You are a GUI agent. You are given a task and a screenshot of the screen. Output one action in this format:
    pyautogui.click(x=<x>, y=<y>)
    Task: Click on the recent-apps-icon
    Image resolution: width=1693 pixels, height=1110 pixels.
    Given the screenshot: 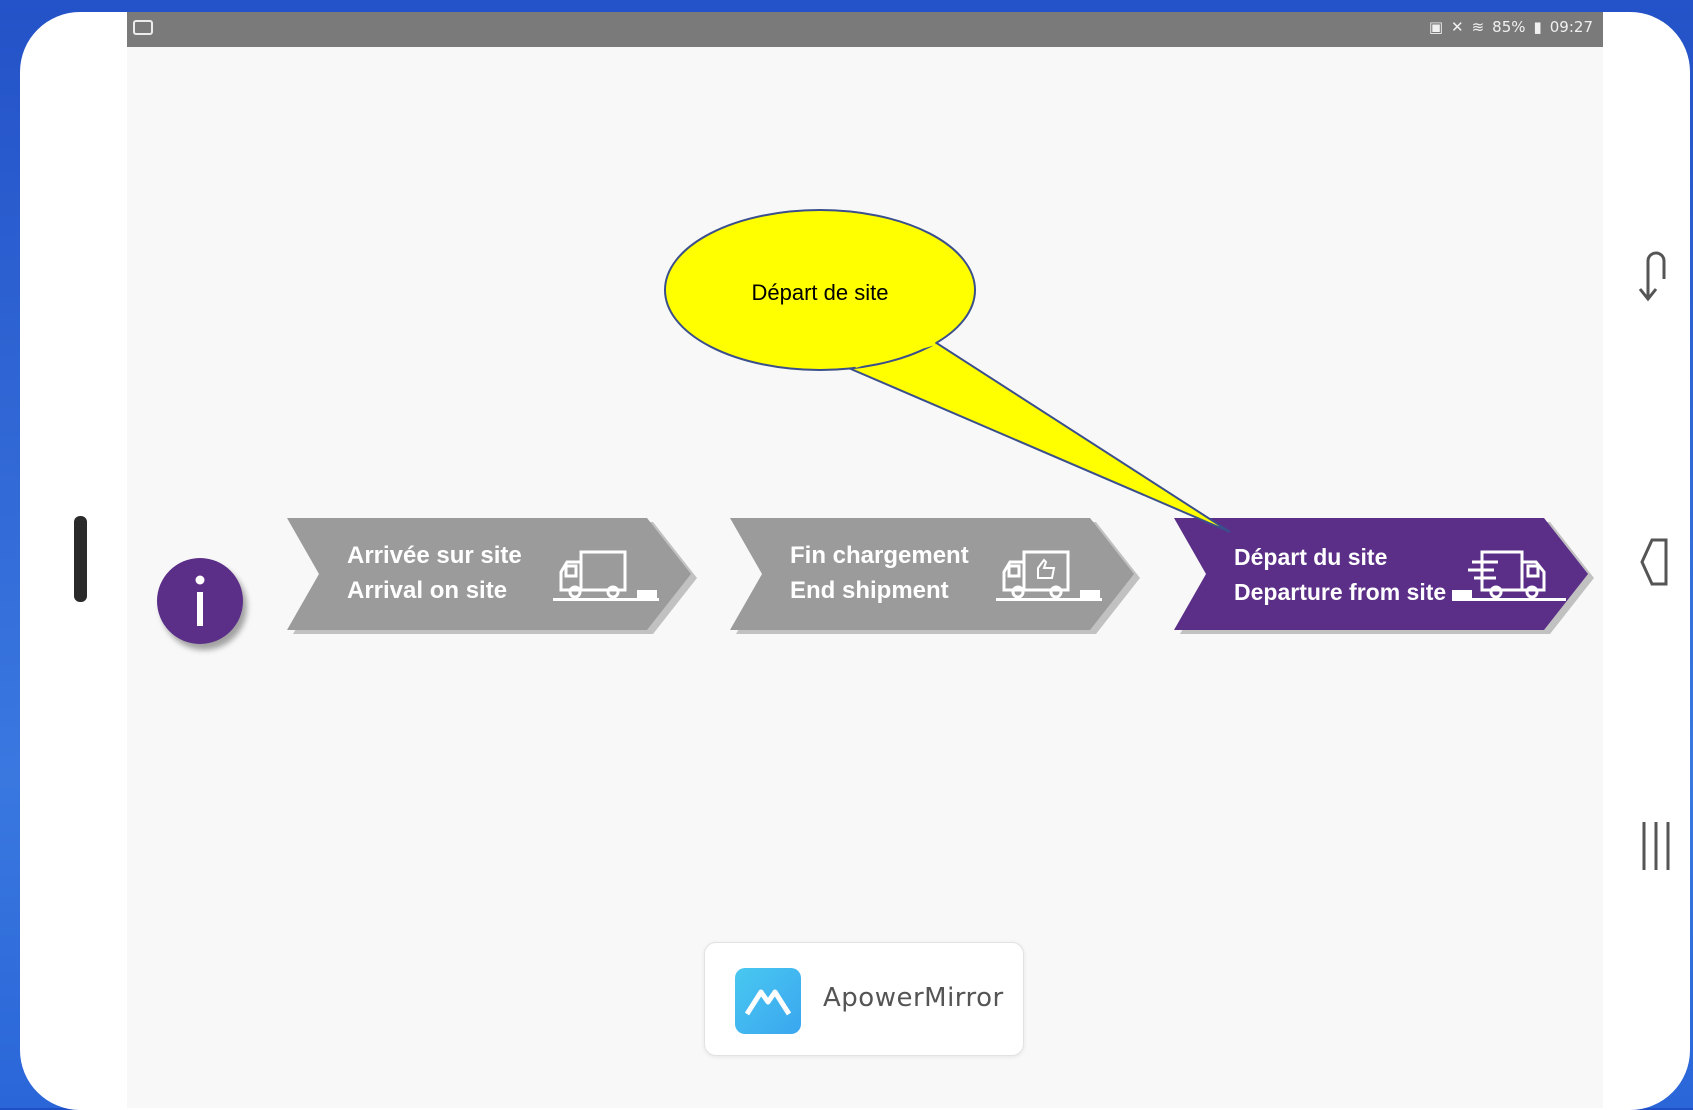 What is the action you would take?
    pyautogui.click(x=1656, y=846)
    